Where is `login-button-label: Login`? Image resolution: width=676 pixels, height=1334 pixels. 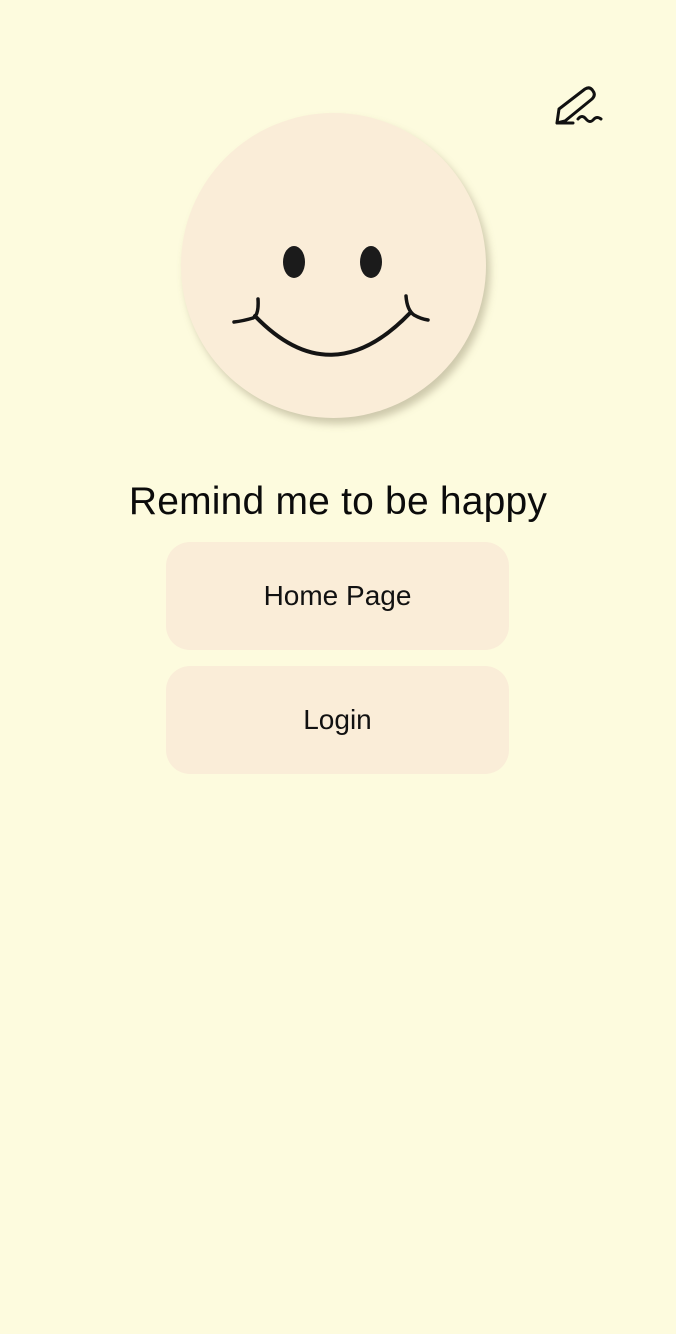
login-button-label: Login is located at coordinates (337, 719).